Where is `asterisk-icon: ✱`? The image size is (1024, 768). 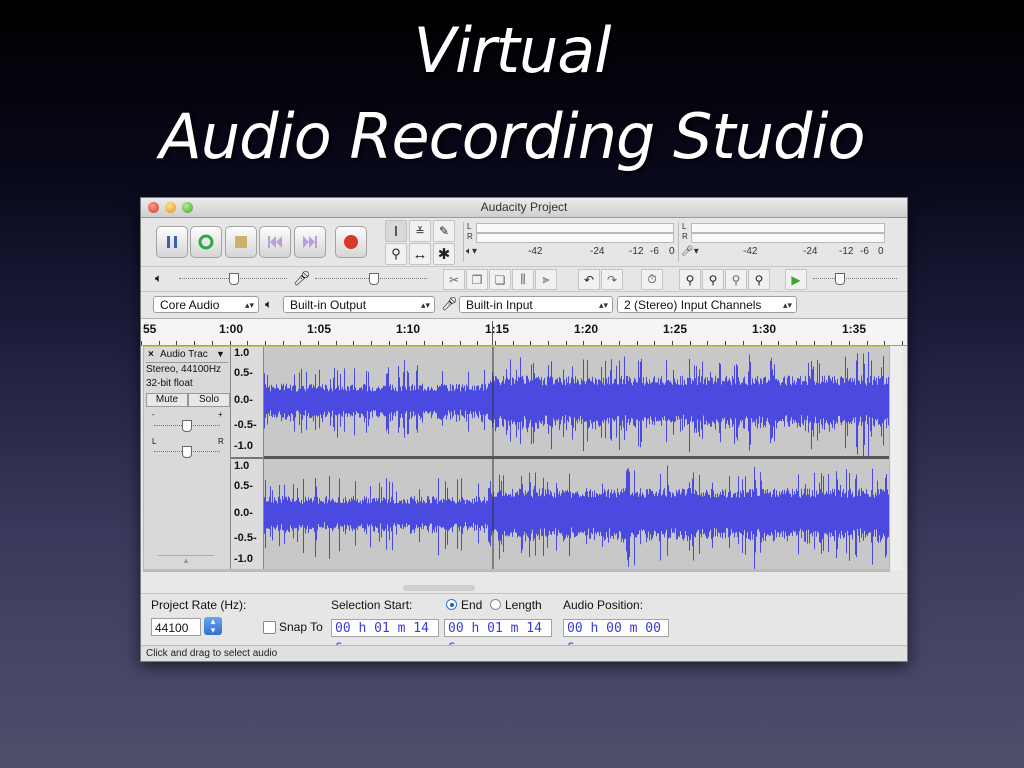
asterisk-icon: ✱ is located at coordinates (444, 254).